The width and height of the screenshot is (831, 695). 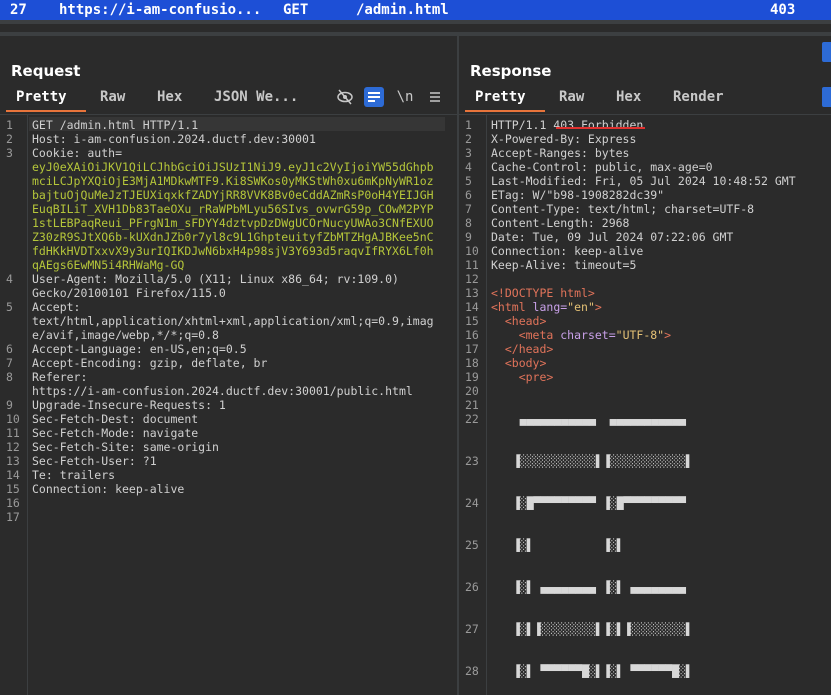 What do you see at coordinates (612, 237) in the screenshot?
I see `code-token: Date: Tue, 09 Jul 2024 07:22:06 GMT` at bounding box center [612, 237].